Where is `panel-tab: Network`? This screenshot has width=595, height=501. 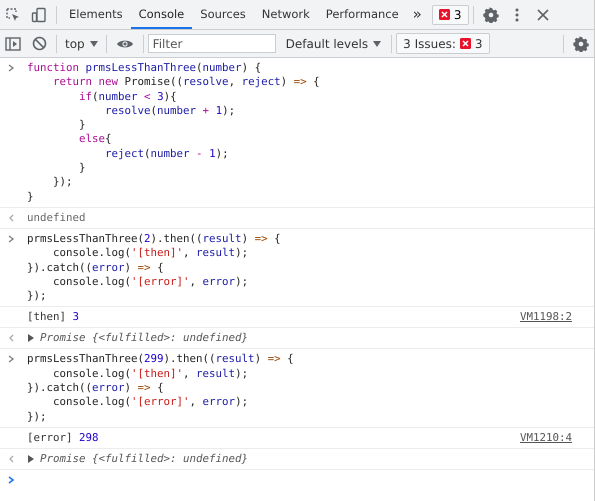
panel-tab: Network is located at coordinates (286, 14).